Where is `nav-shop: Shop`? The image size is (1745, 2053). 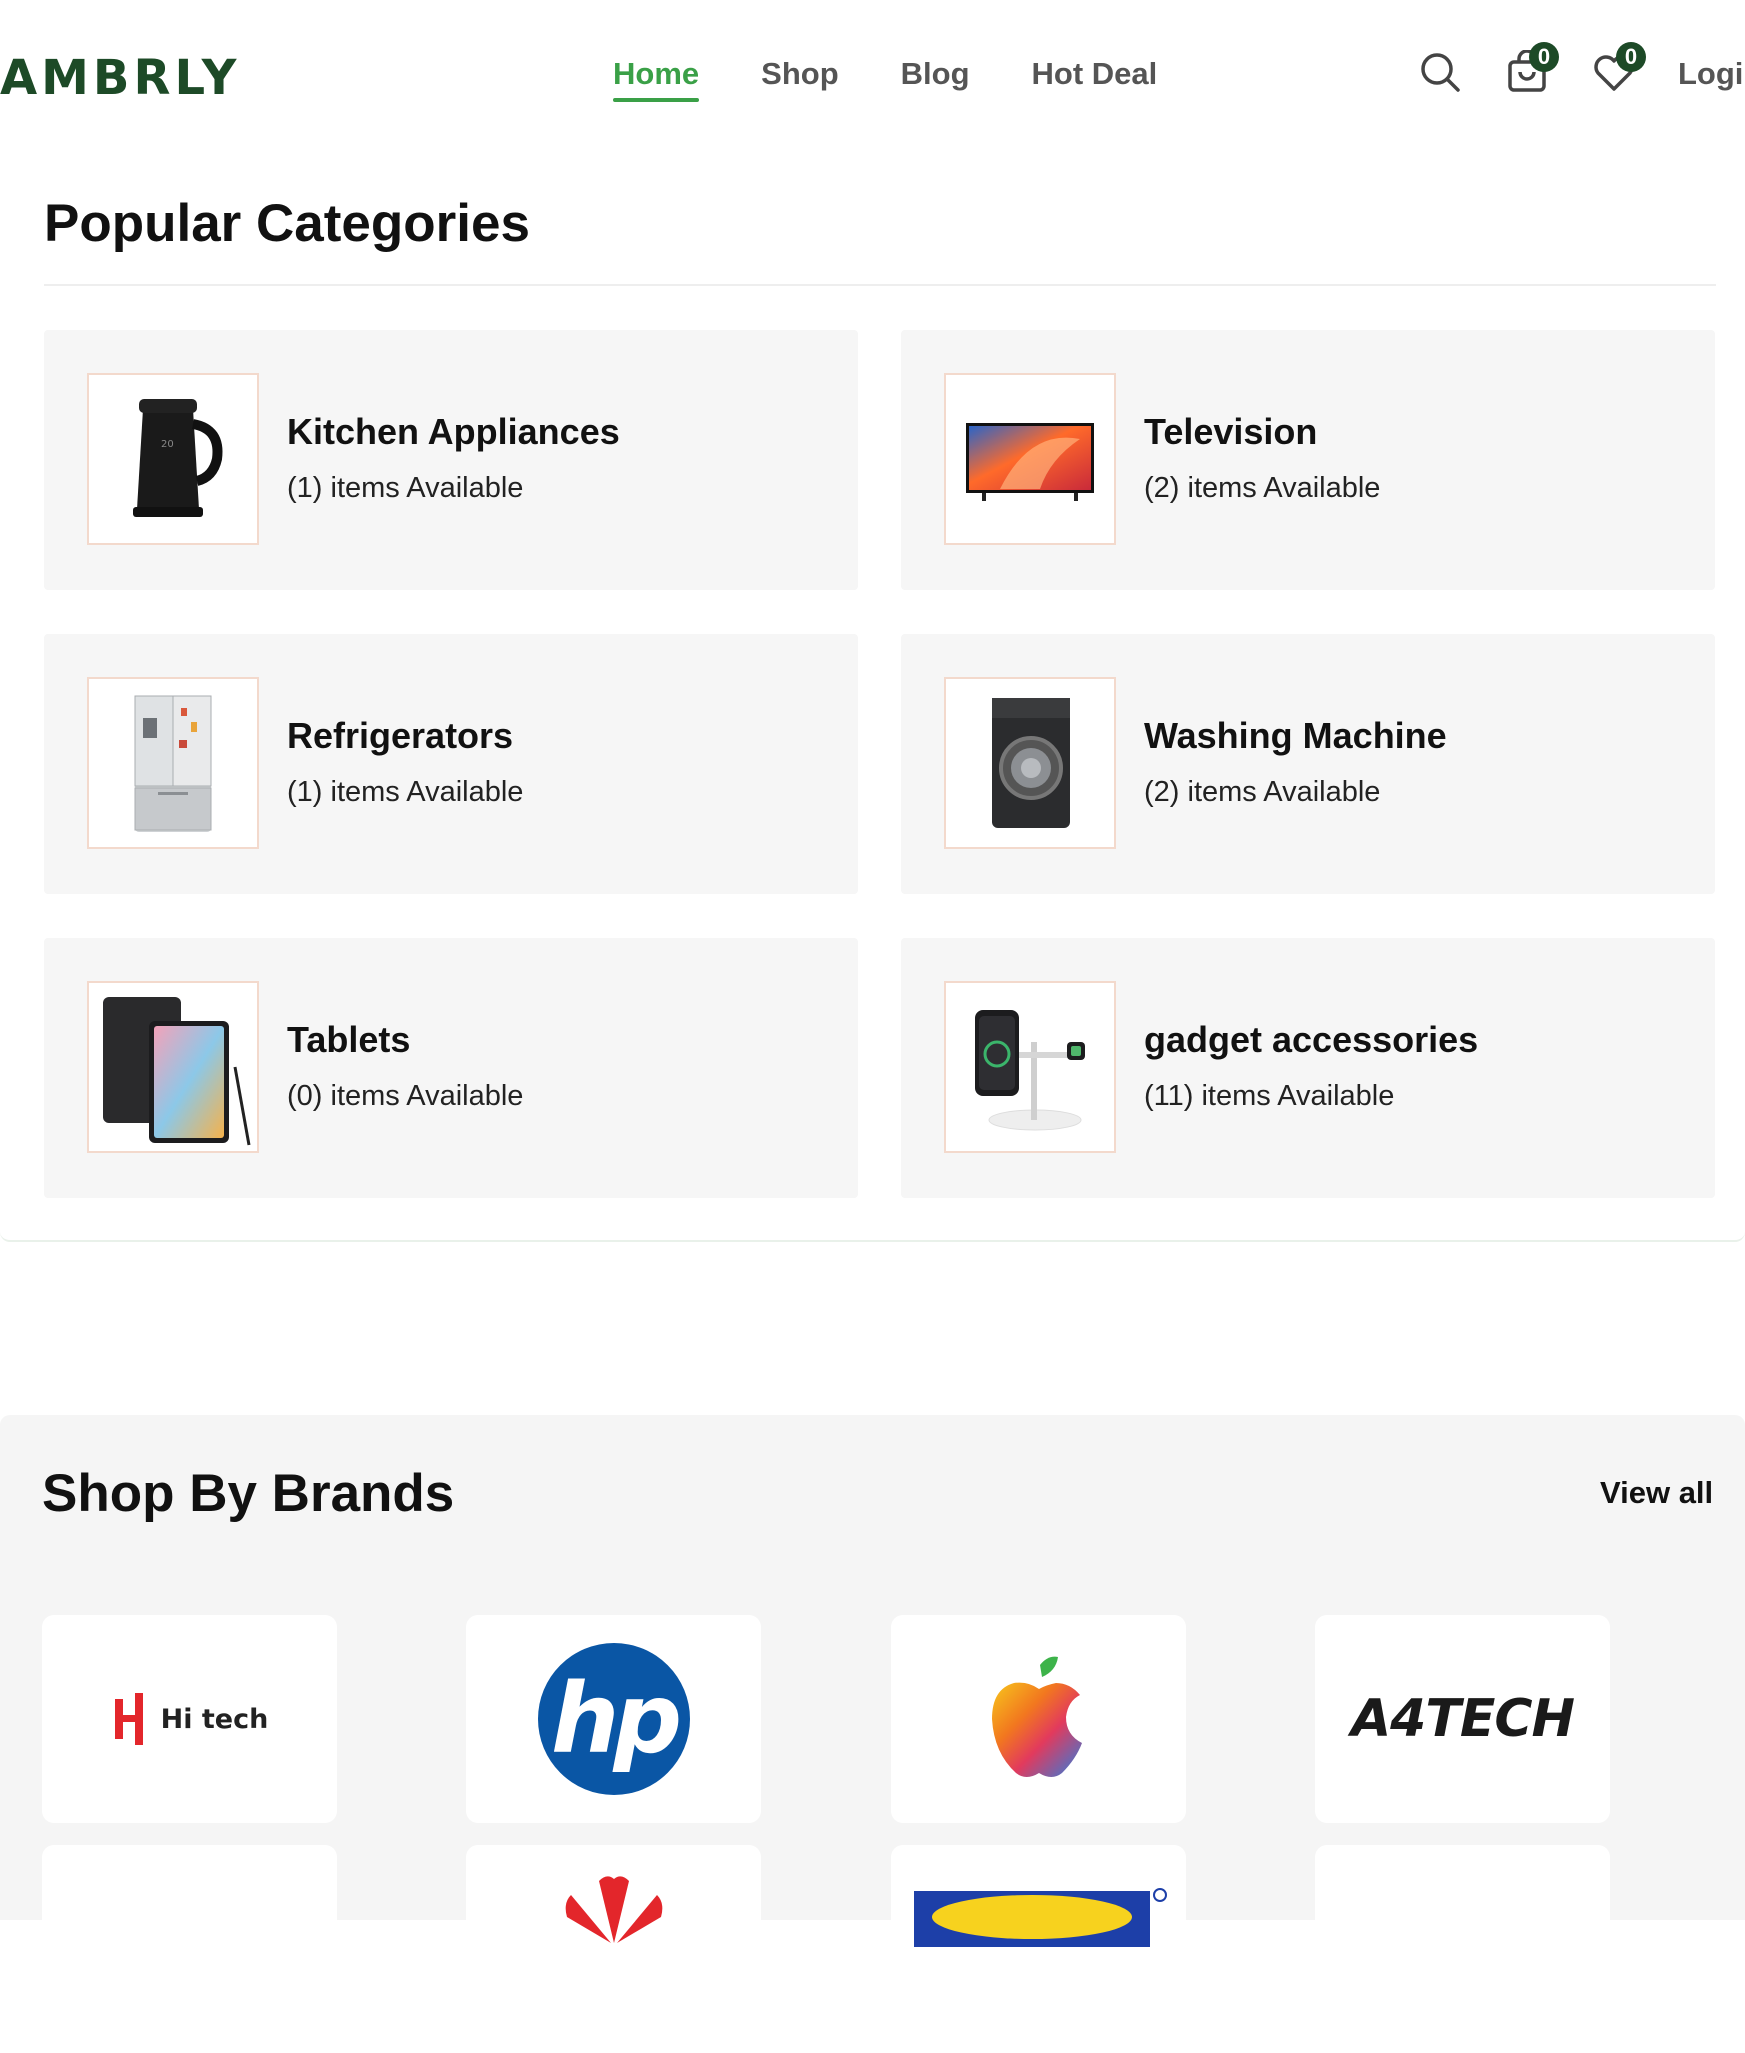
nav-shop: Shop is located at coordinates (800, 74).